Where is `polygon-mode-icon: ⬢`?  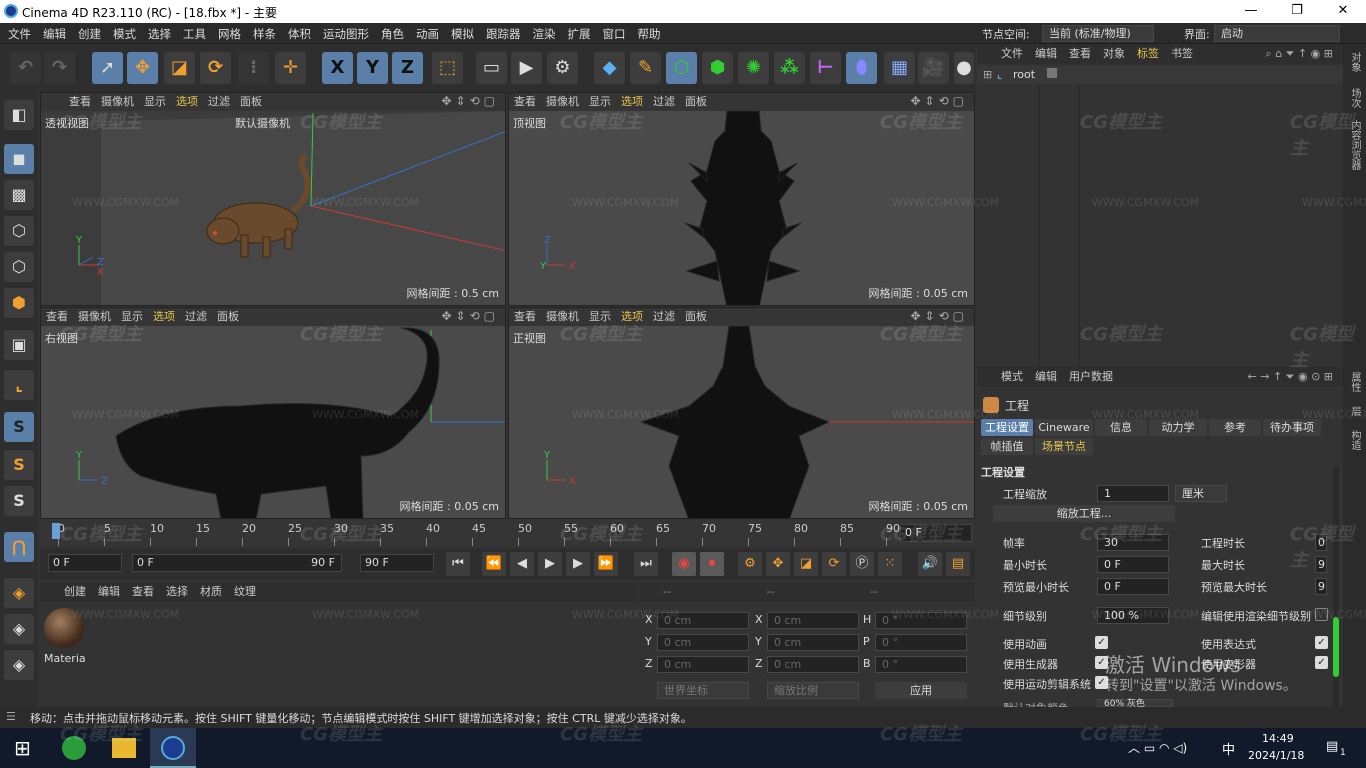
polygon-mode-icon: ⬢ is located at coordinates (19, 303).